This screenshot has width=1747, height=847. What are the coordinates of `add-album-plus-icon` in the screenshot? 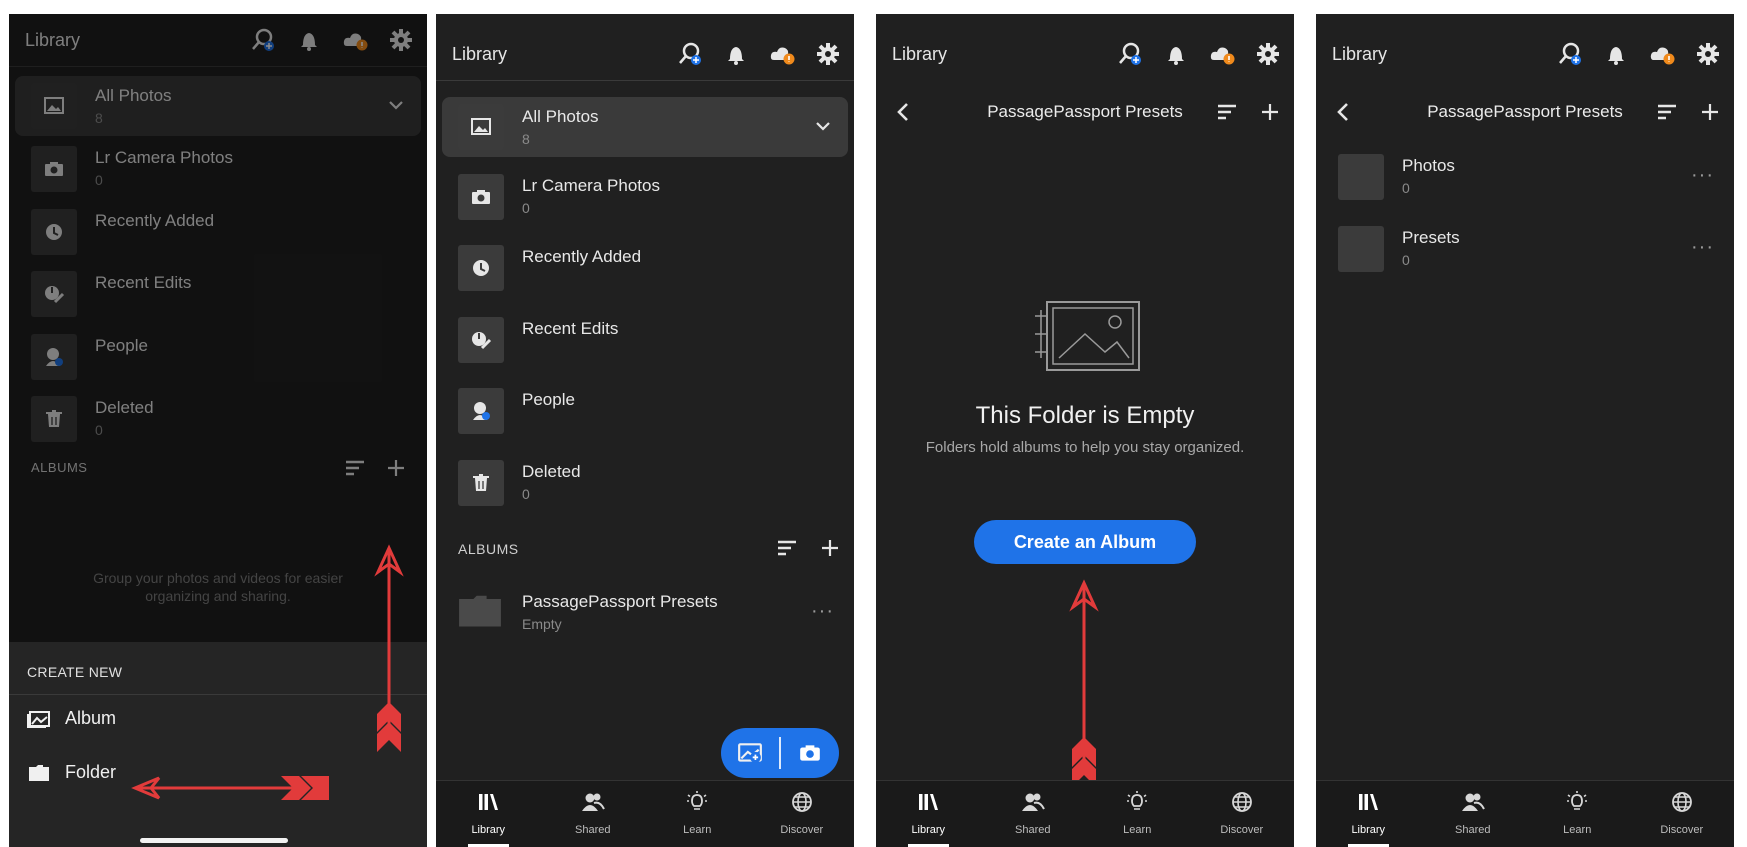 It's located at (830, 548).